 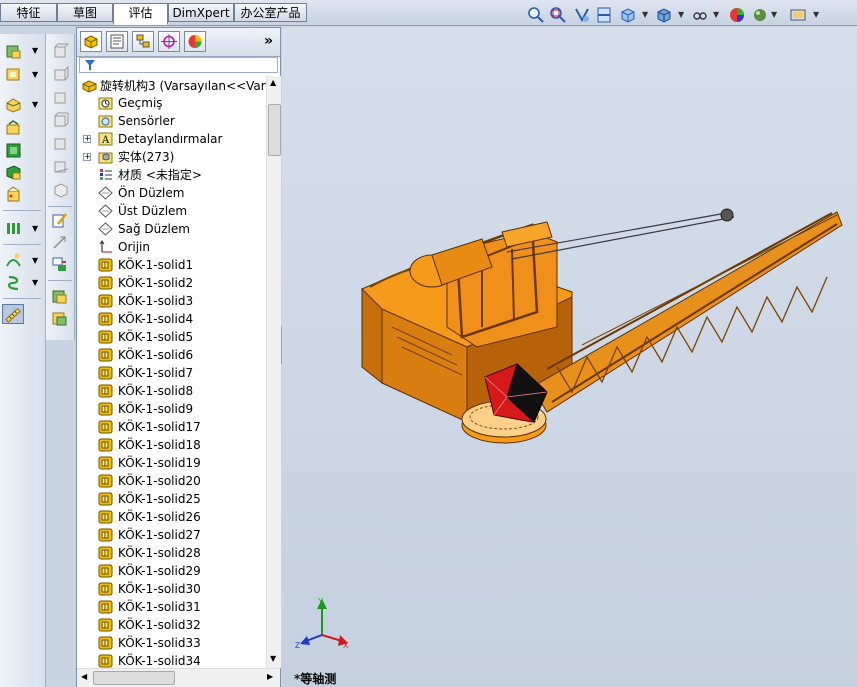 I want to click on tree-root-label: 旋转机构3 (Varsayılan<<Varsayılan, so click(x=183, y=86).